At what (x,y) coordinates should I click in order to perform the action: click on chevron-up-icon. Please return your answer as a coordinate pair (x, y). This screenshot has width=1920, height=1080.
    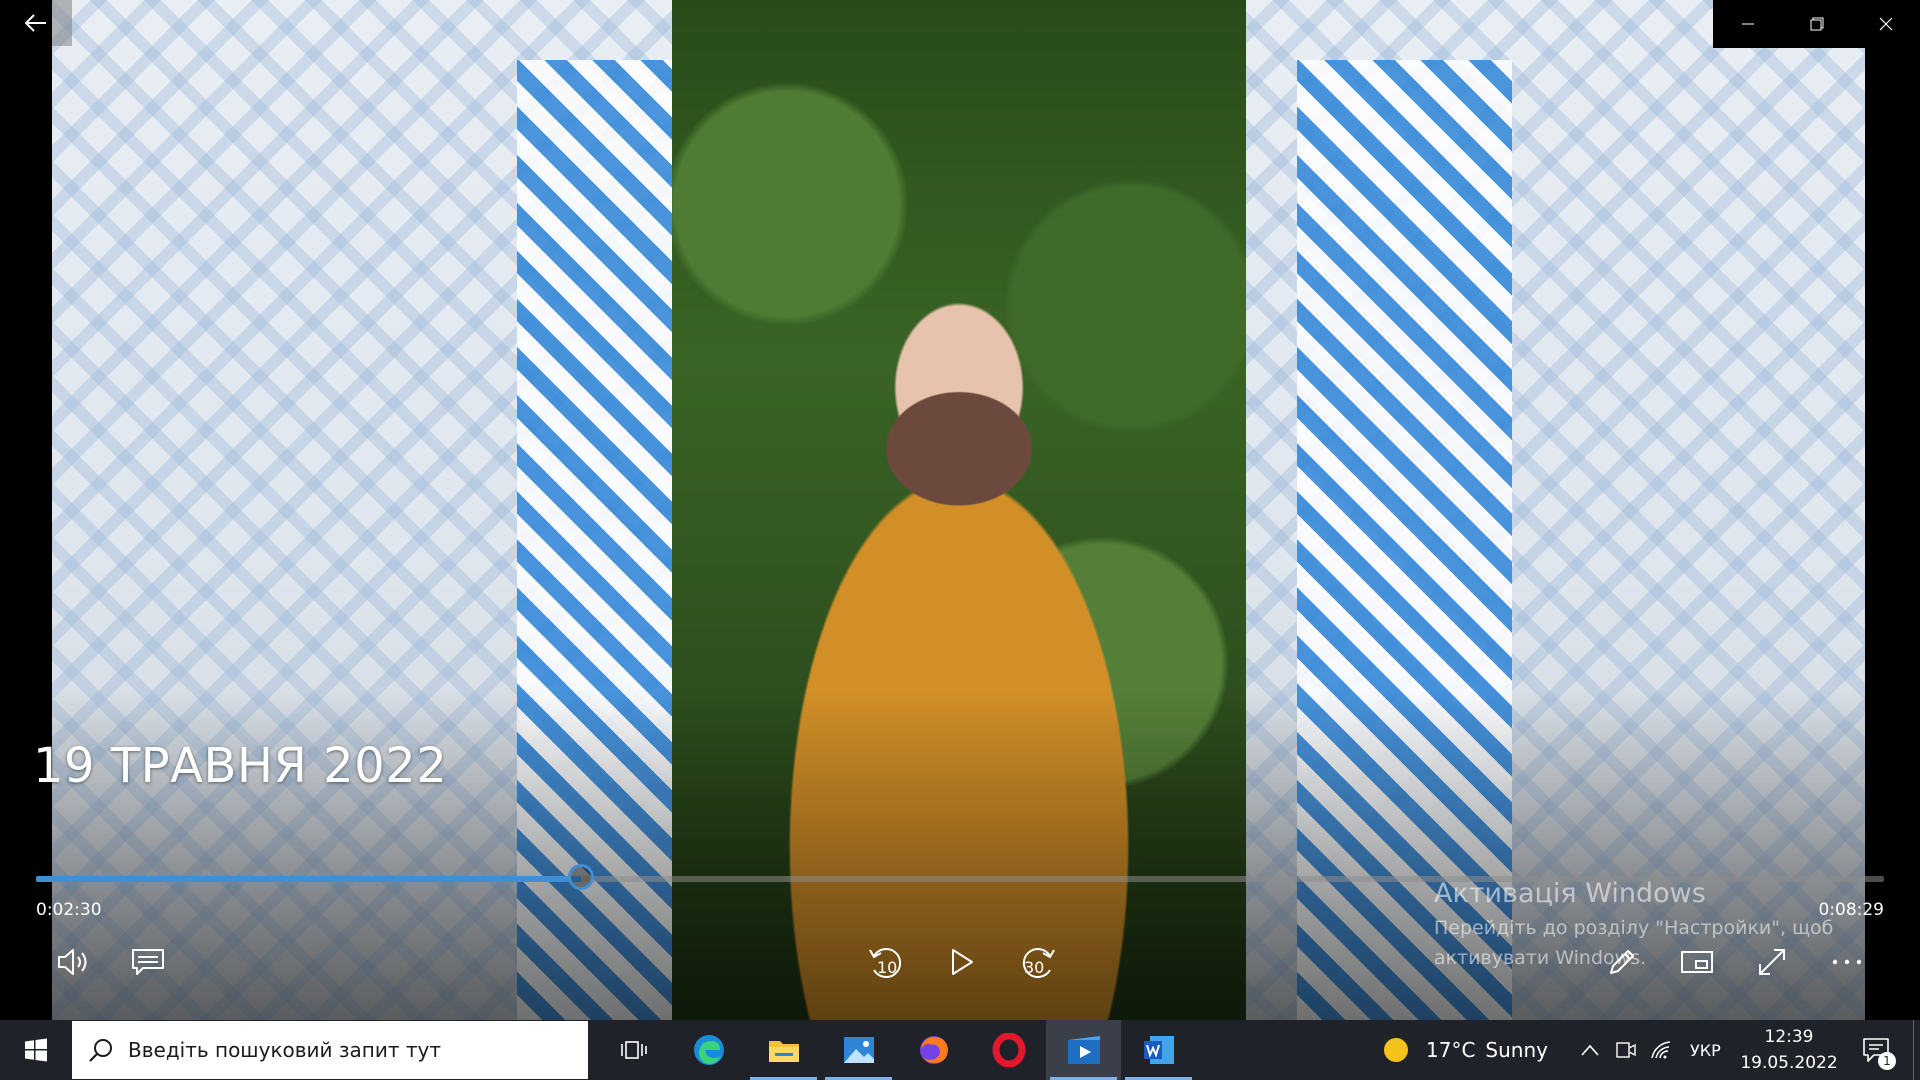
    Looking at the image, I should click on (1590, 1050).